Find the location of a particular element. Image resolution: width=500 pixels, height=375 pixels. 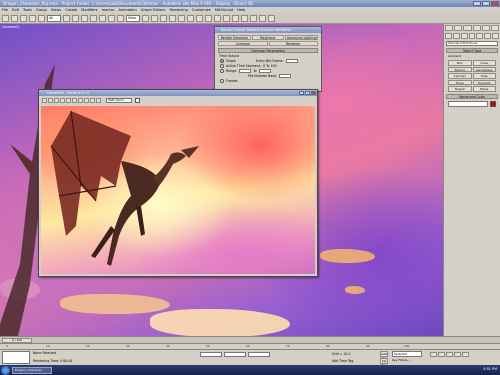

print-icon is located at coordinates (62, 100).